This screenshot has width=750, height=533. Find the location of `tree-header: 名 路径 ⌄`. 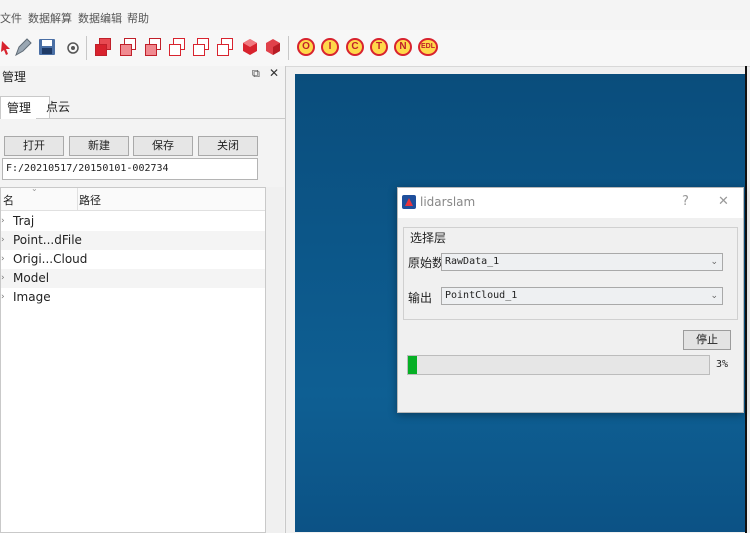

tree-header: 名 路径 ⌄ is located at coordinates (133, 197).